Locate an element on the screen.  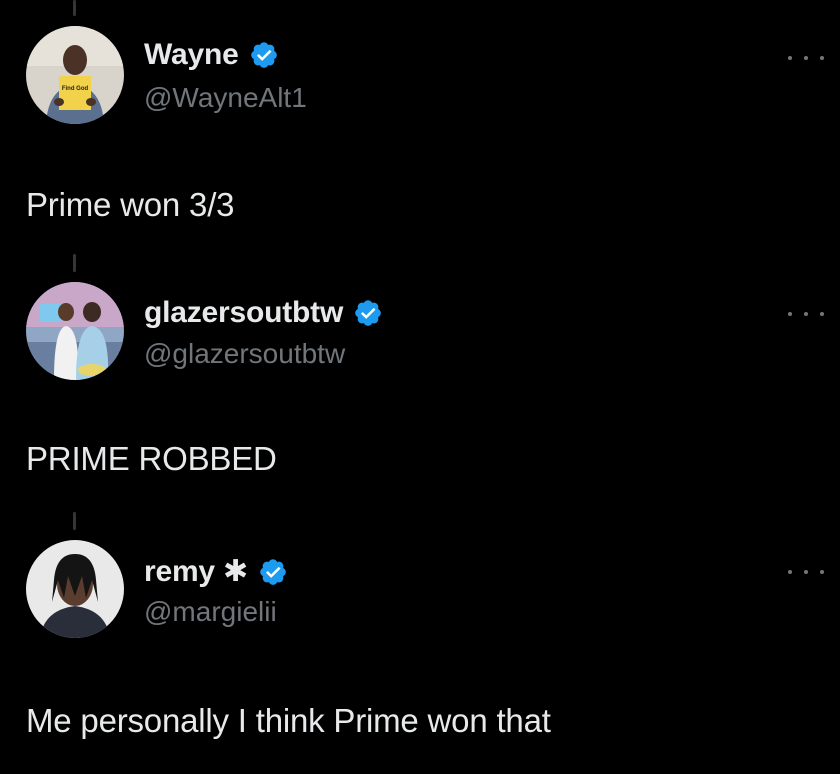
author-name-row: remy ✱ is located at coordinates (216, 571).